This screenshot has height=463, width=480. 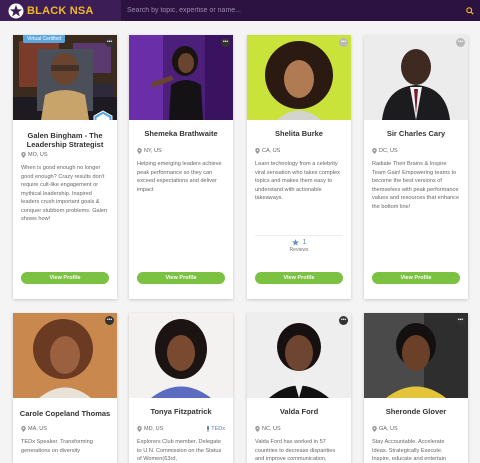 What do you see at coordinates (299, 416) in the screenshot?
I see `speaker-name: Valda Ford` at bounding box center [299, 416].